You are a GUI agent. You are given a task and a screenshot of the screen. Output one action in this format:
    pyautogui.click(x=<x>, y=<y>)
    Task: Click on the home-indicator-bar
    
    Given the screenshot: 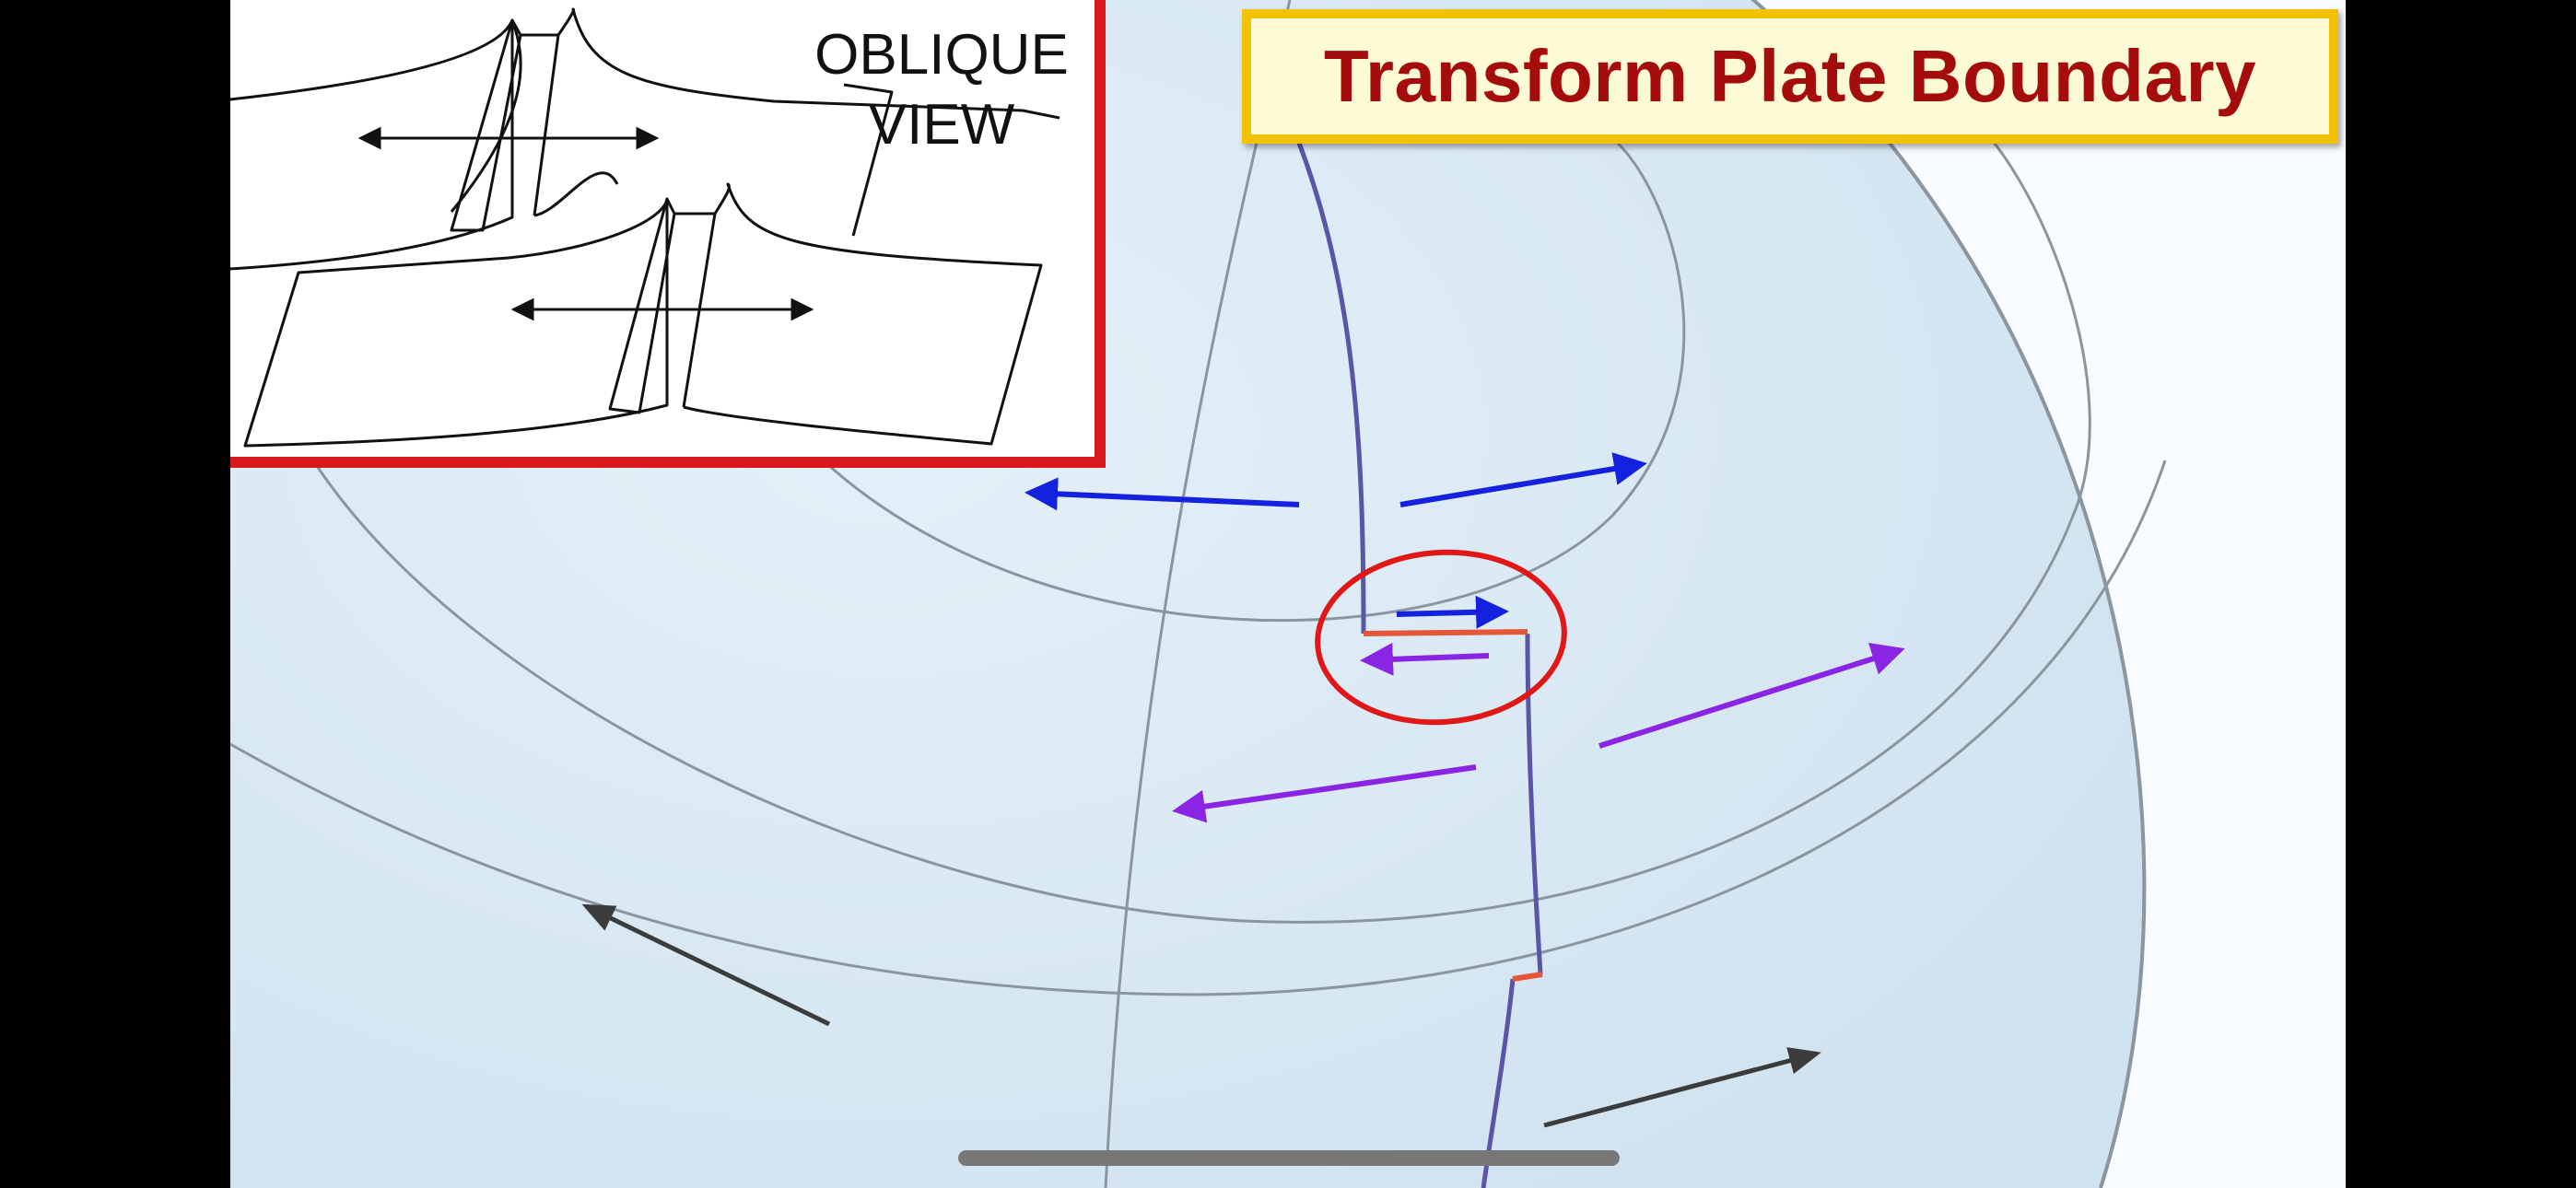 What is the action you would take?
    pyautogui.click(x=1289, y=1158)
    